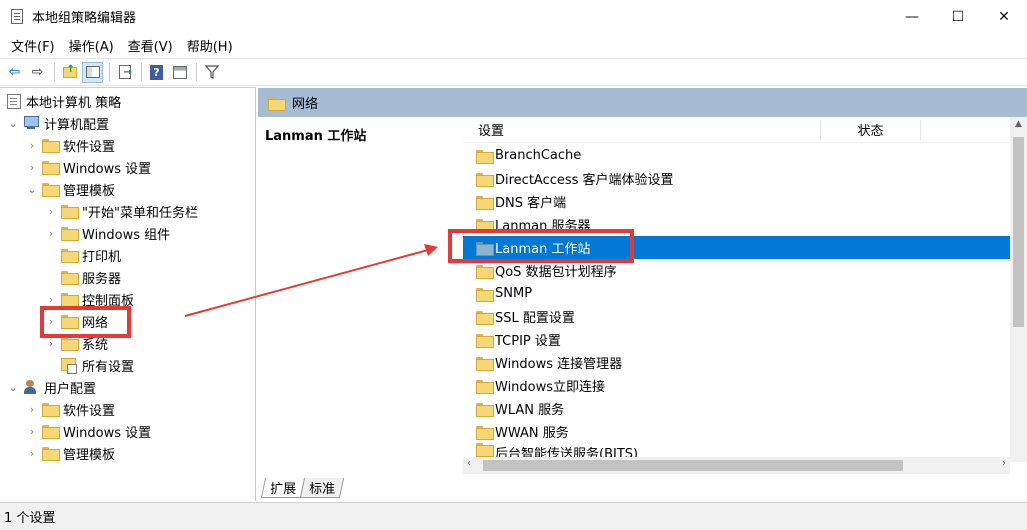 This screenshot has height=530, width=1027. I want to click on filter-icon, so click(211, 72).